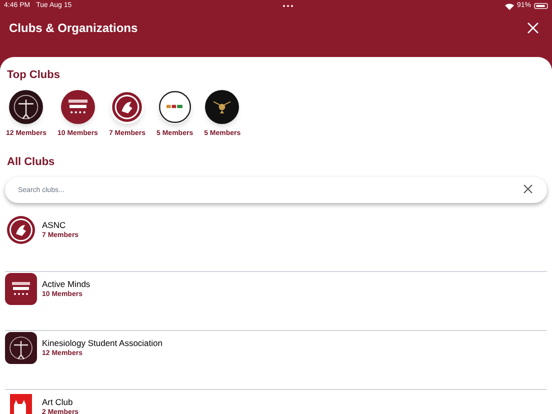 This screenshot has width=552, height=414. What do you see at coordinates (533, 28) in the screenshot?
I see `close-button` at bounding box center [533, 28].